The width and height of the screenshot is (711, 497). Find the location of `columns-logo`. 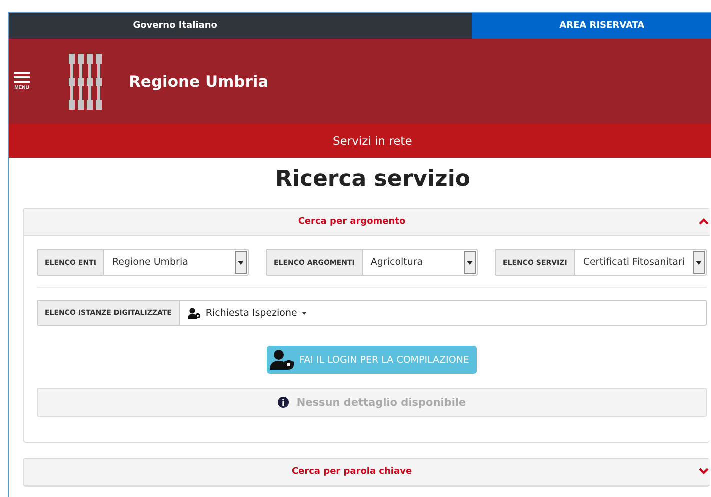

columns-logo is located at coordinates (86, 82).